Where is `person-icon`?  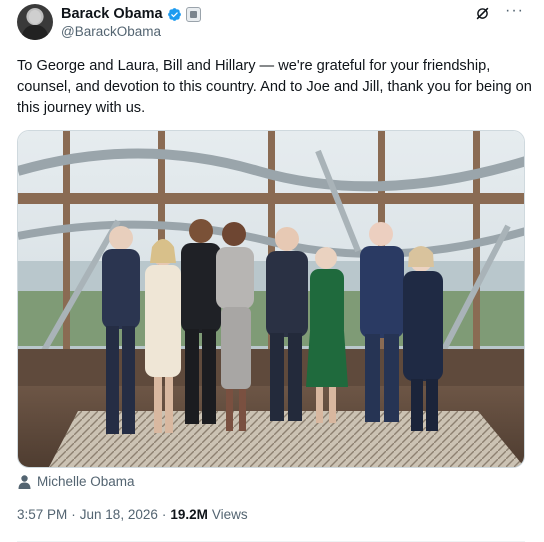
person-icon is located at coordinates (24, 481).